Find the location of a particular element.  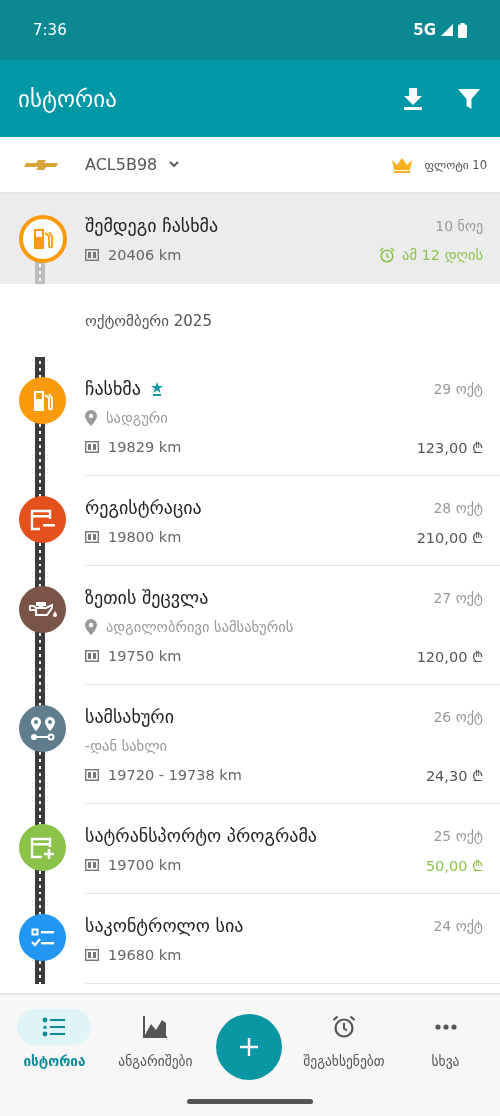

entry-date: 10 ნოე is located at coordinates (459, 225).